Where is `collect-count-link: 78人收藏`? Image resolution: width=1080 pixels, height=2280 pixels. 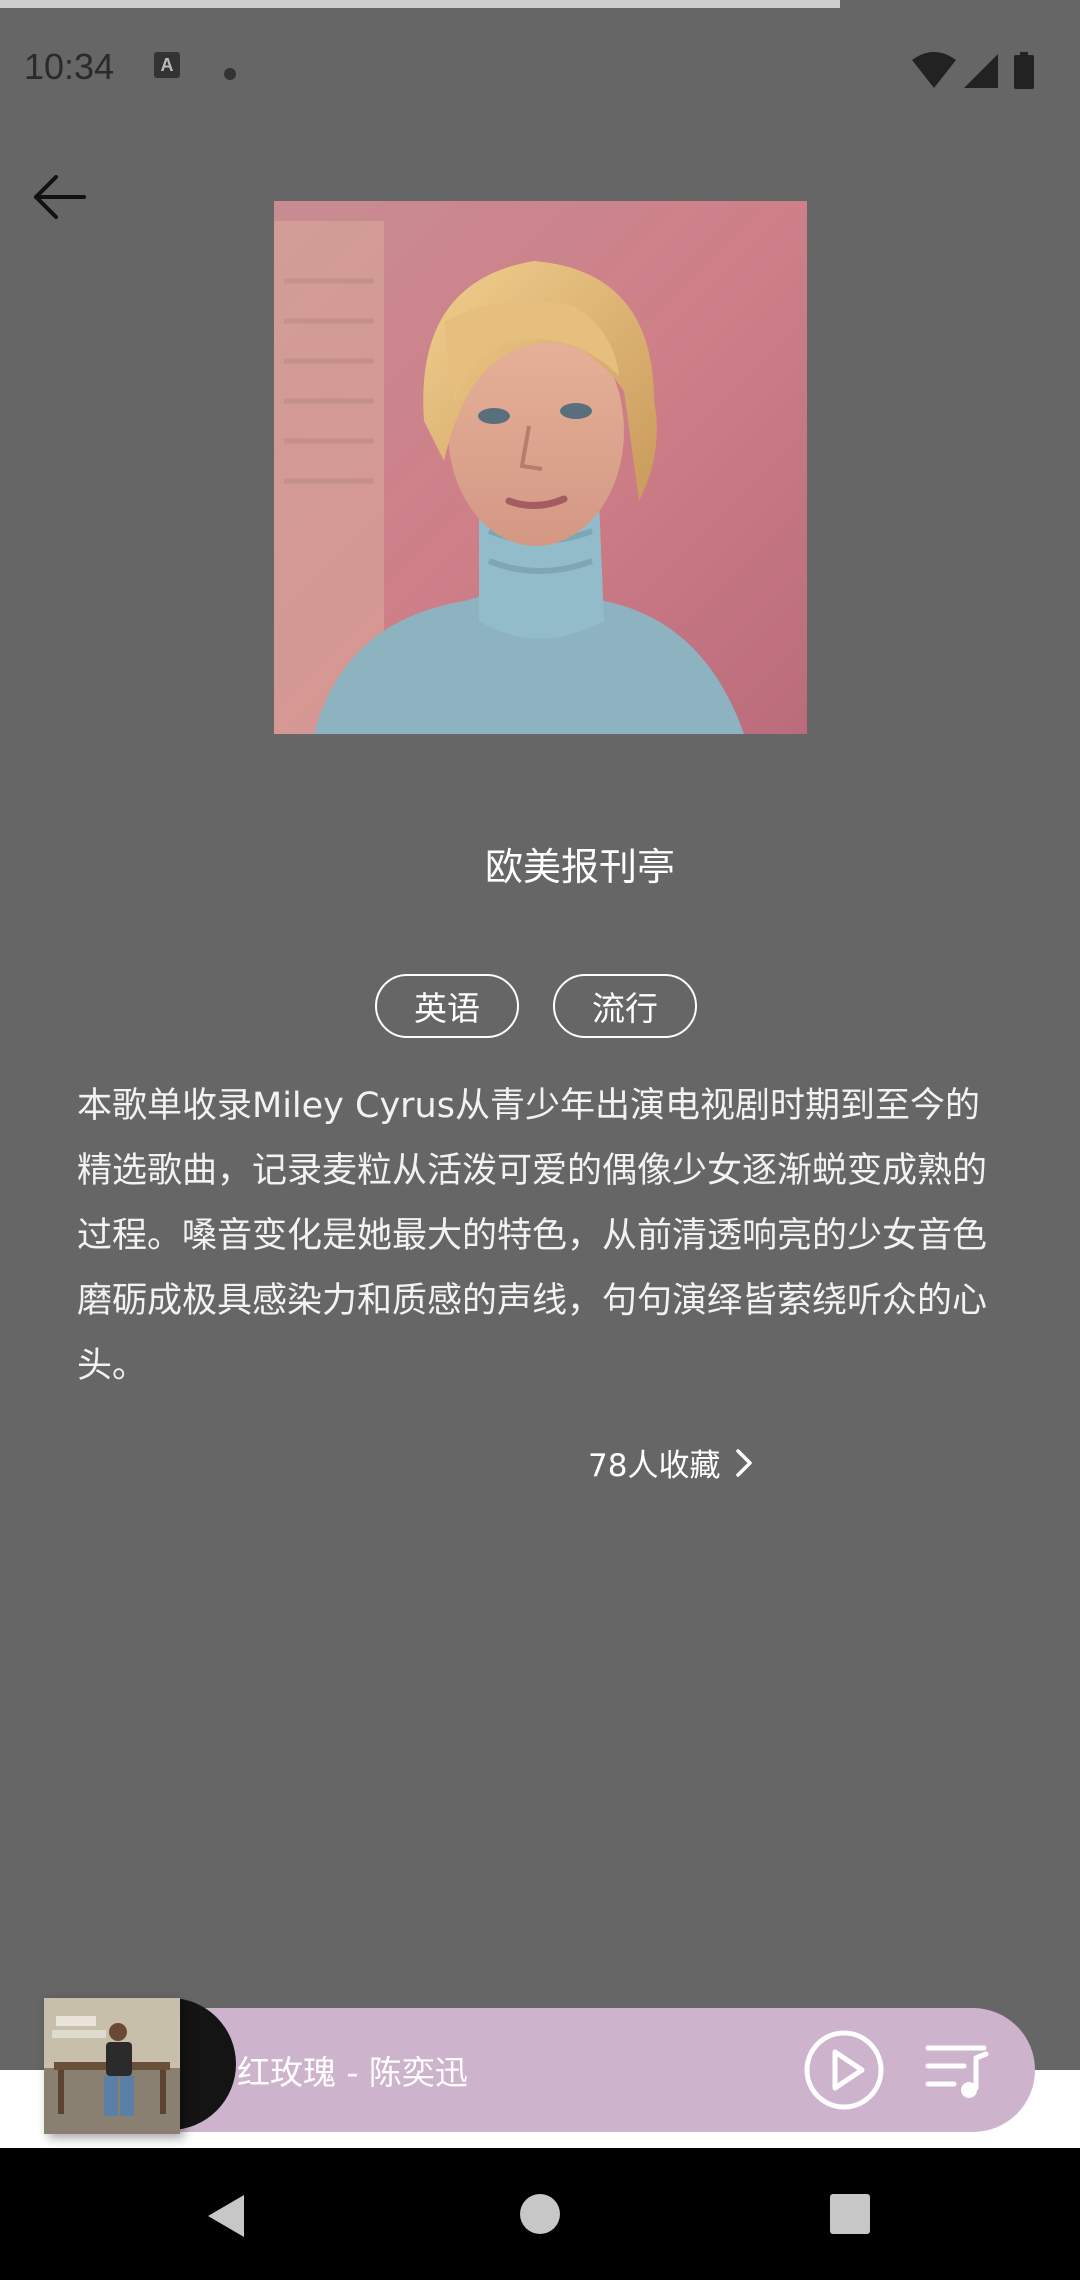 collect-count-link: 78人收藏 is located at coordinates (671, 1462).